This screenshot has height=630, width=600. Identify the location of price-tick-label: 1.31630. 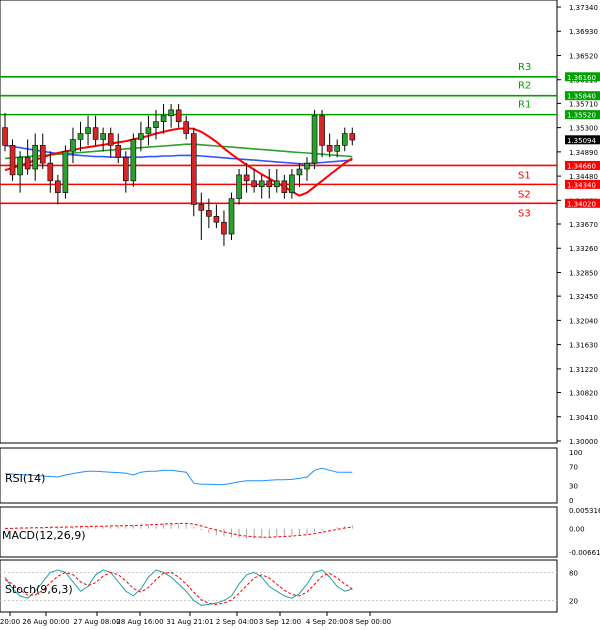
(583, 346).